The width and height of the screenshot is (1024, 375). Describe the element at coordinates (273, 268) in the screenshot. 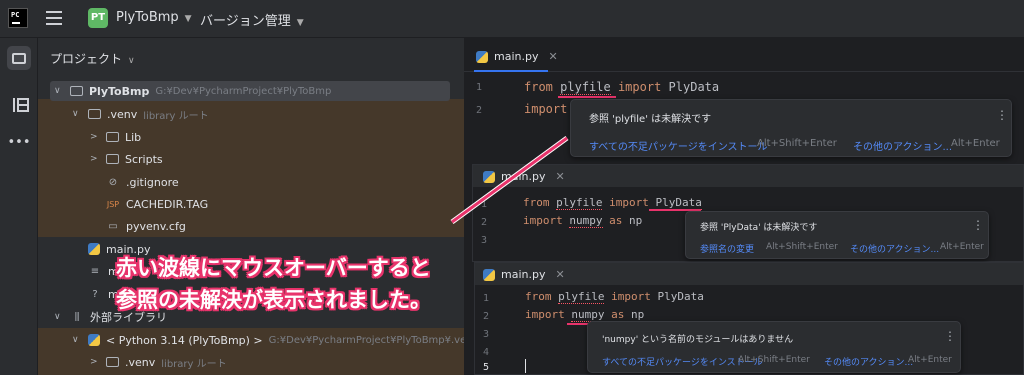

I see `annotation-callout-line1: 赤い波線にマウスオーバーすると` at that location.